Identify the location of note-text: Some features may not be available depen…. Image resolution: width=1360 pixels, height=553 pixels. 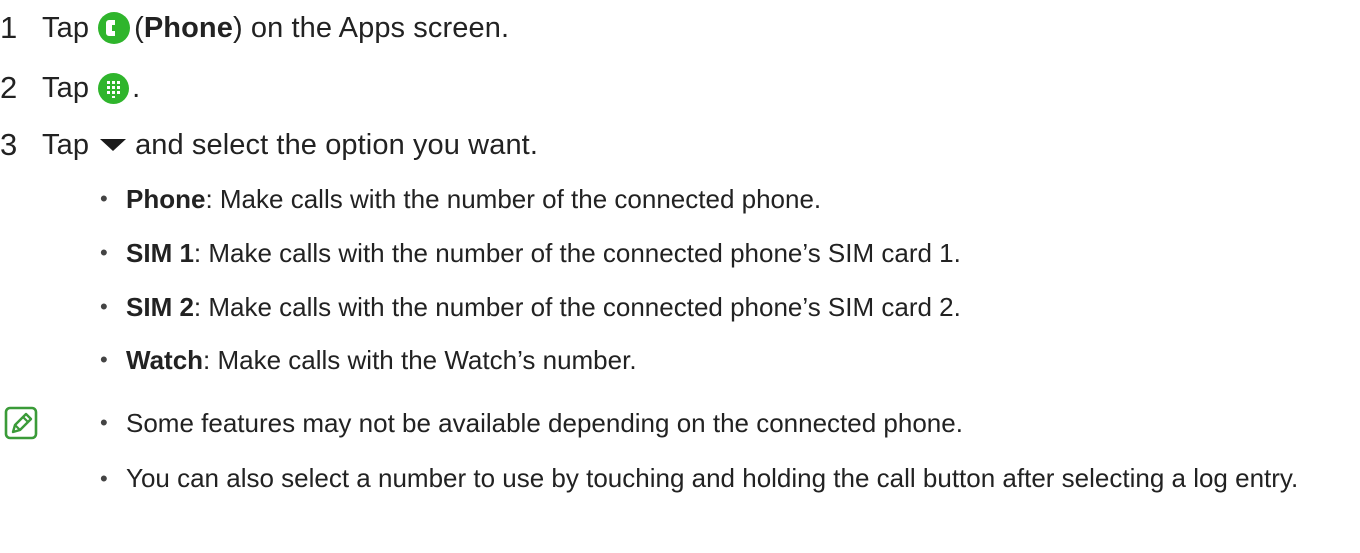
(544, 423).